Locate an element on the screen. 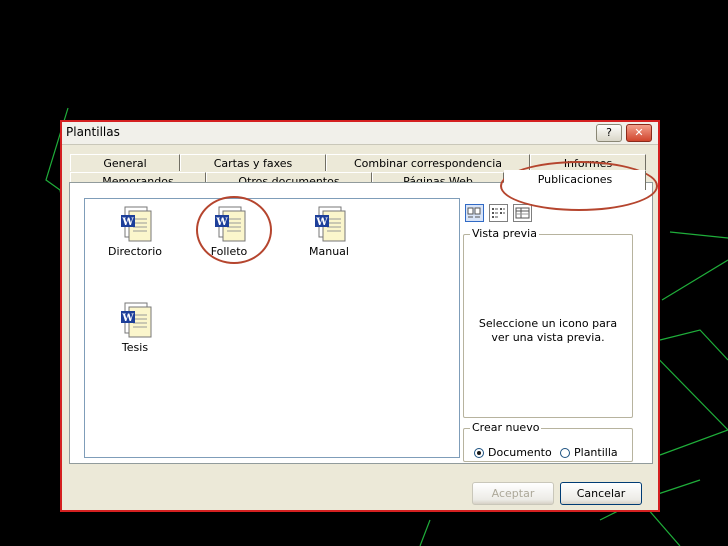  template-directorio: W Directorio is located at coordinates (135, 231).